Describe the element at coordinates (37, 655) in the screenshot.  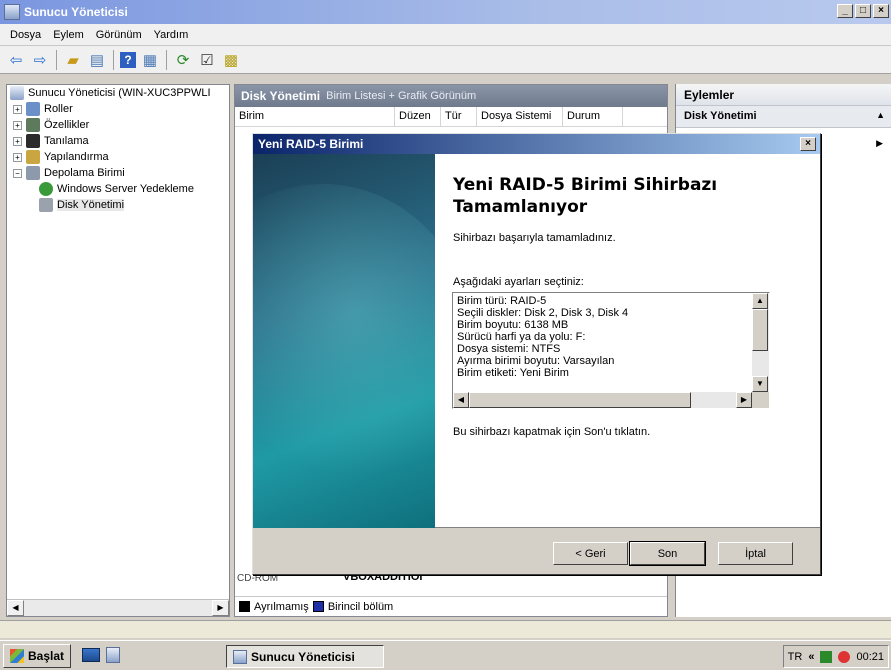
I see `start-button: Başlat` at that location.